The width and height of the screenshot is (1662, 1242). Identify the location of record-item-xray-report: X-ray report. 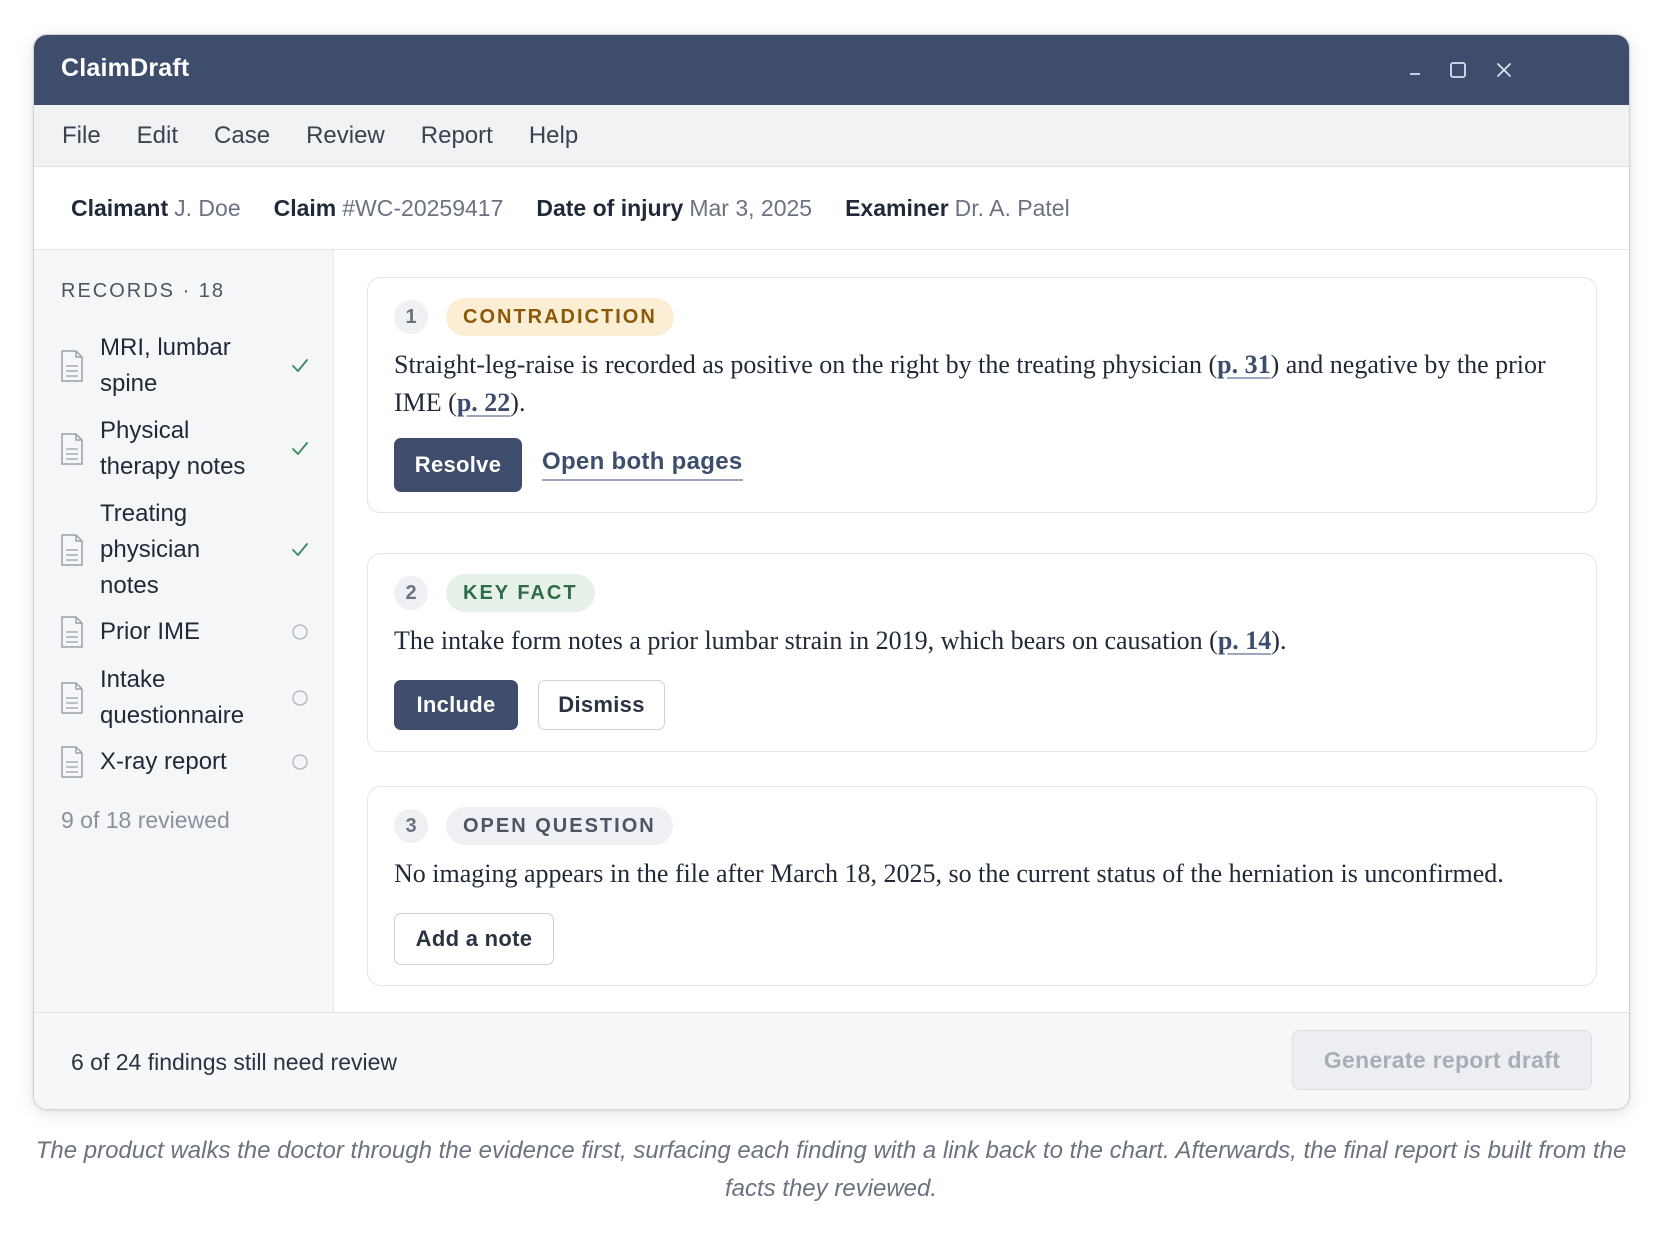
(184, 762).